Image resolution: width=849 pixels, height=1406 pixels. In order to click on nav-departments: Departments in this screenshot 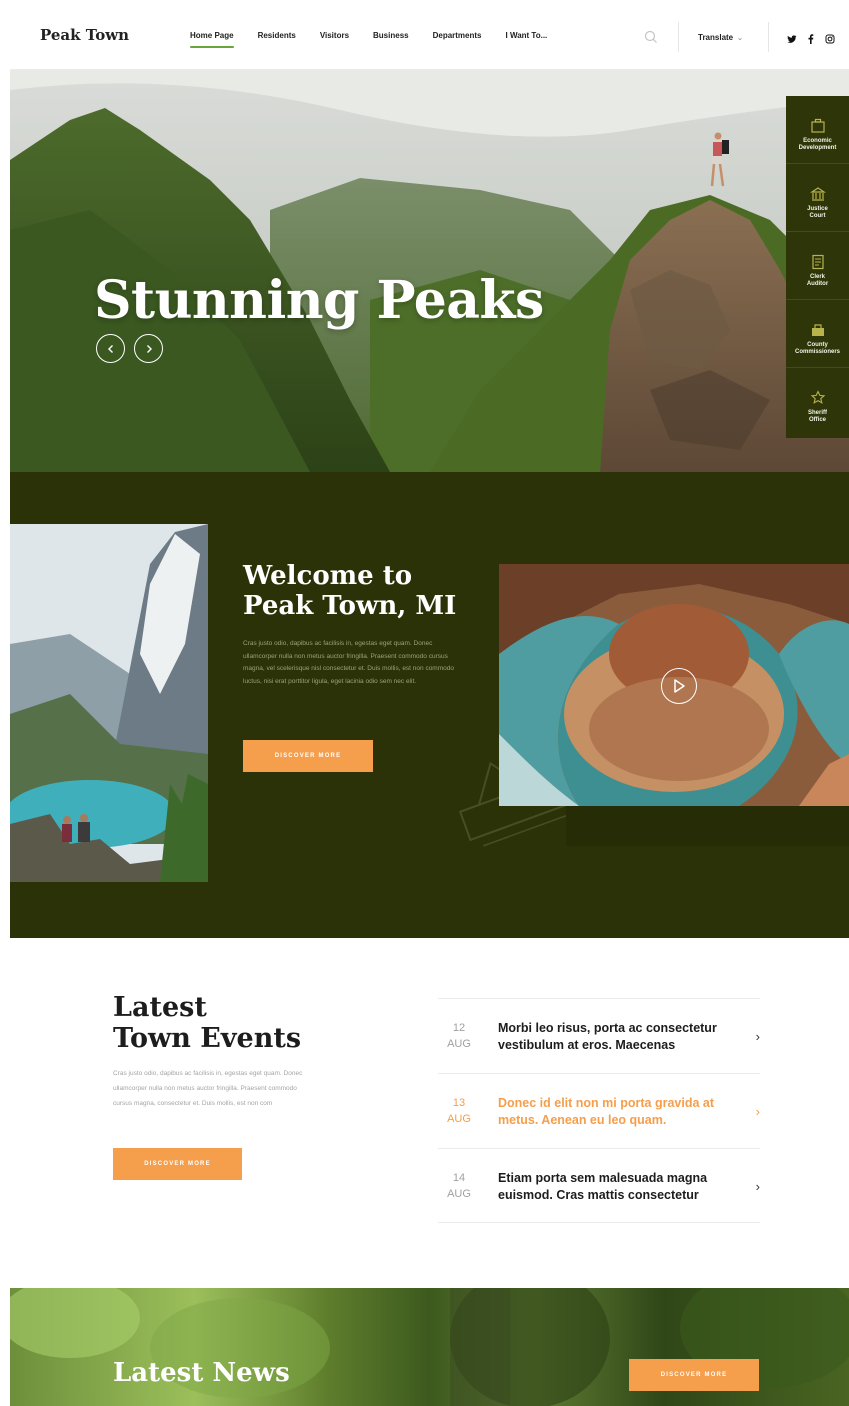, I will do `click(457, 39)`.